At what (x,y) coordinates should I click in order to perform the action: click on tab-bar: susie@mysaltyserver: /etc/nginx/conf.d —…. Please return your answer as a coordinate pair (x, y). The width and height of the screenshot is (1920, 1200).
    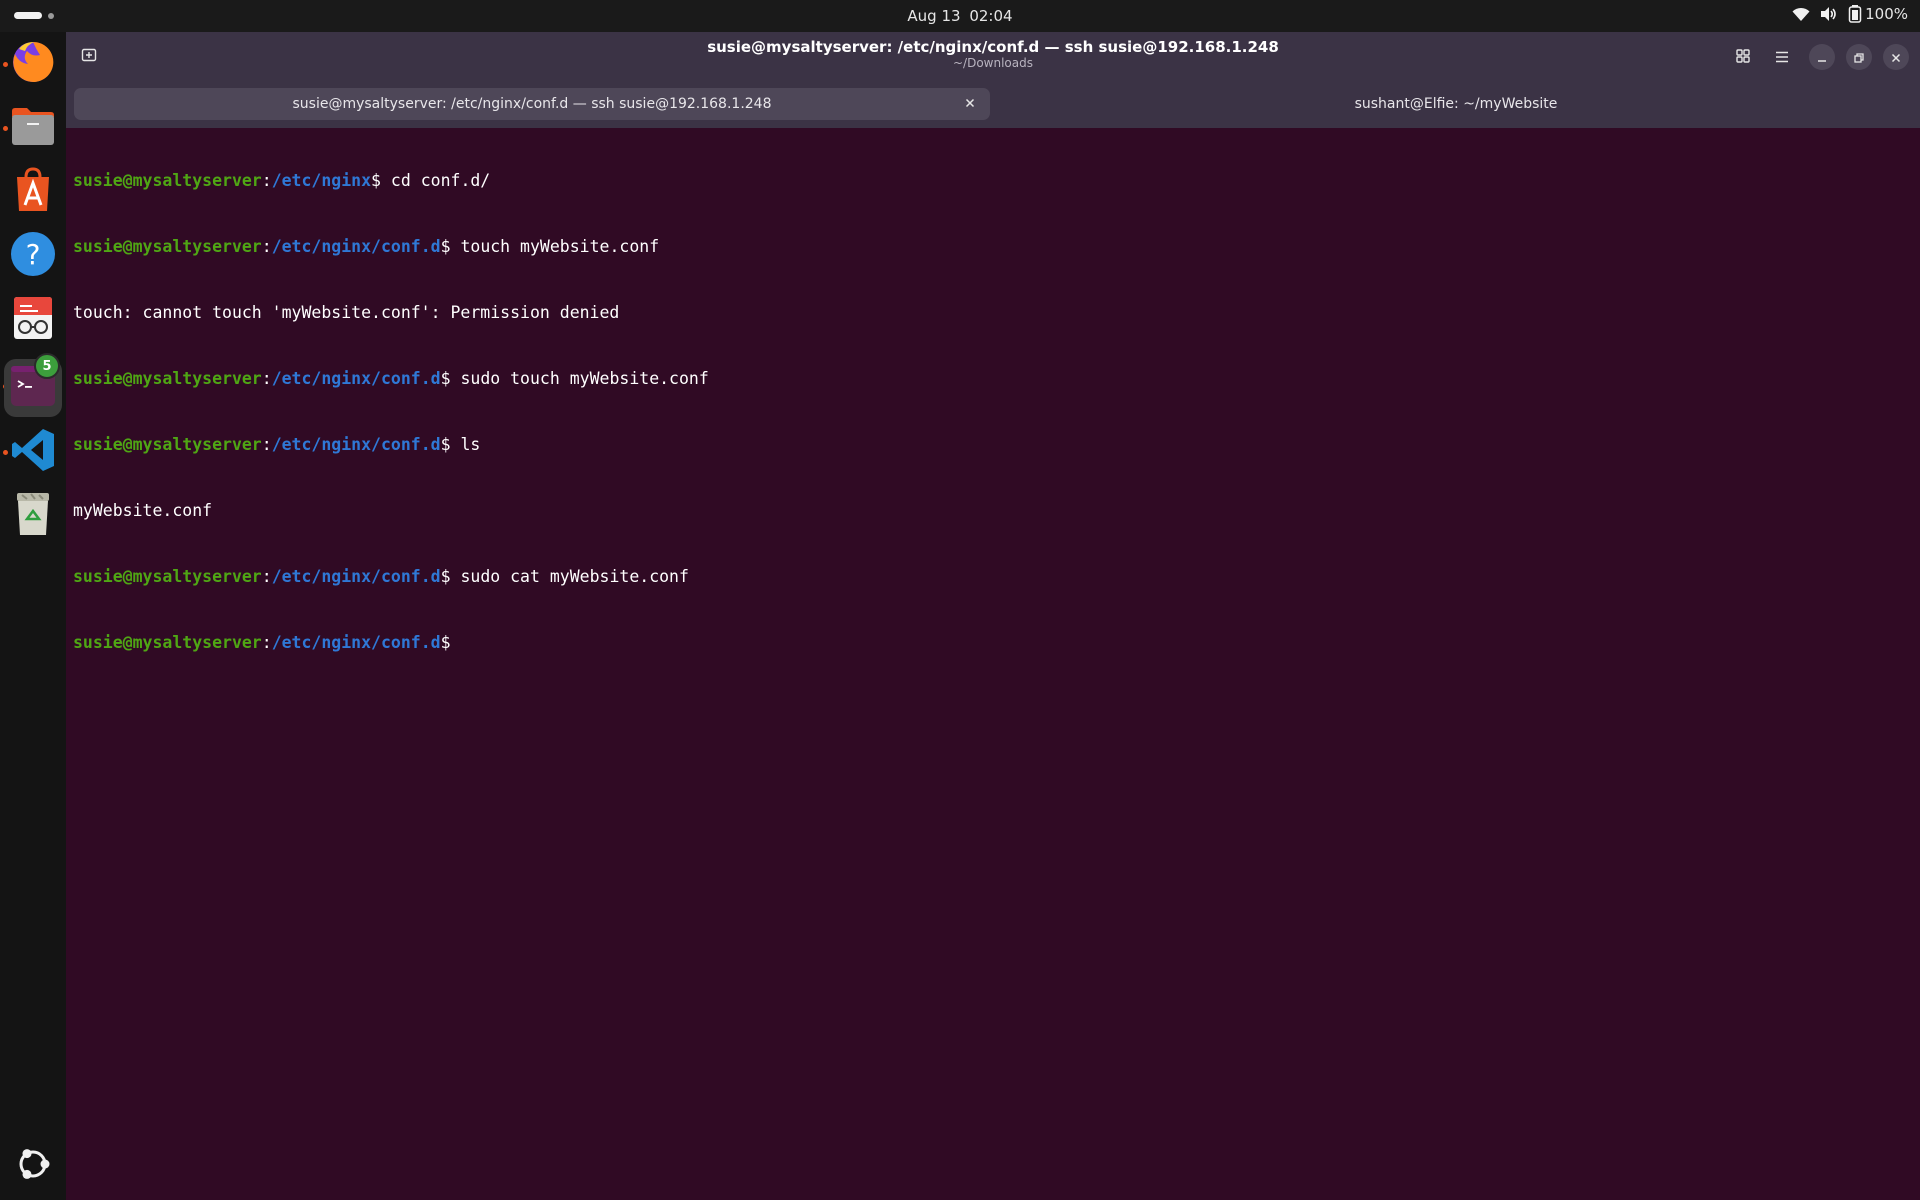
    Looking at the image, I should click on (993, 105).